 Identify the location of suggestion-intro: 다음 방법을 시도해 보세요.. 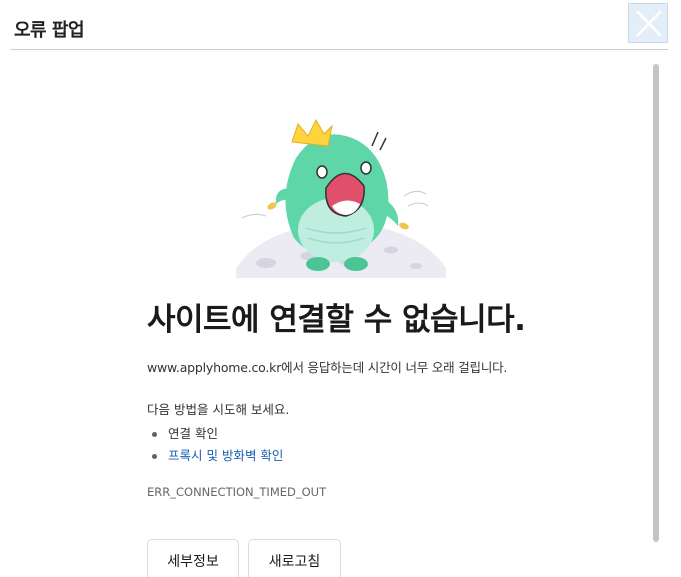
(218, 409).